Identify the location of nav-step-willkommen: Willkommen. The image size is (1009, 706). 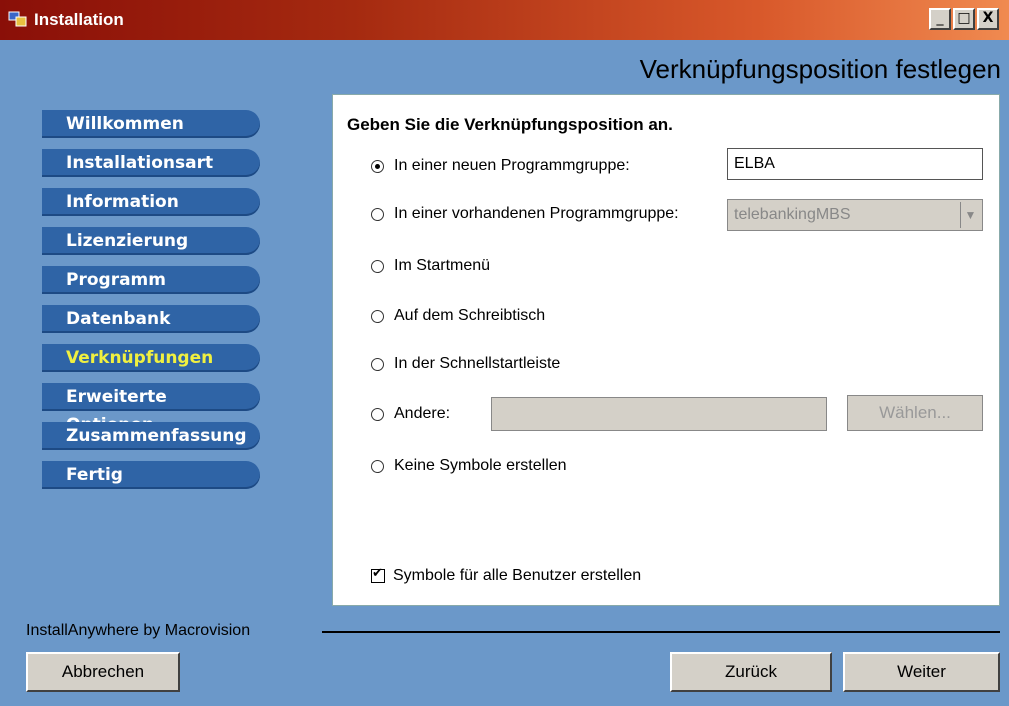
(151, 124).